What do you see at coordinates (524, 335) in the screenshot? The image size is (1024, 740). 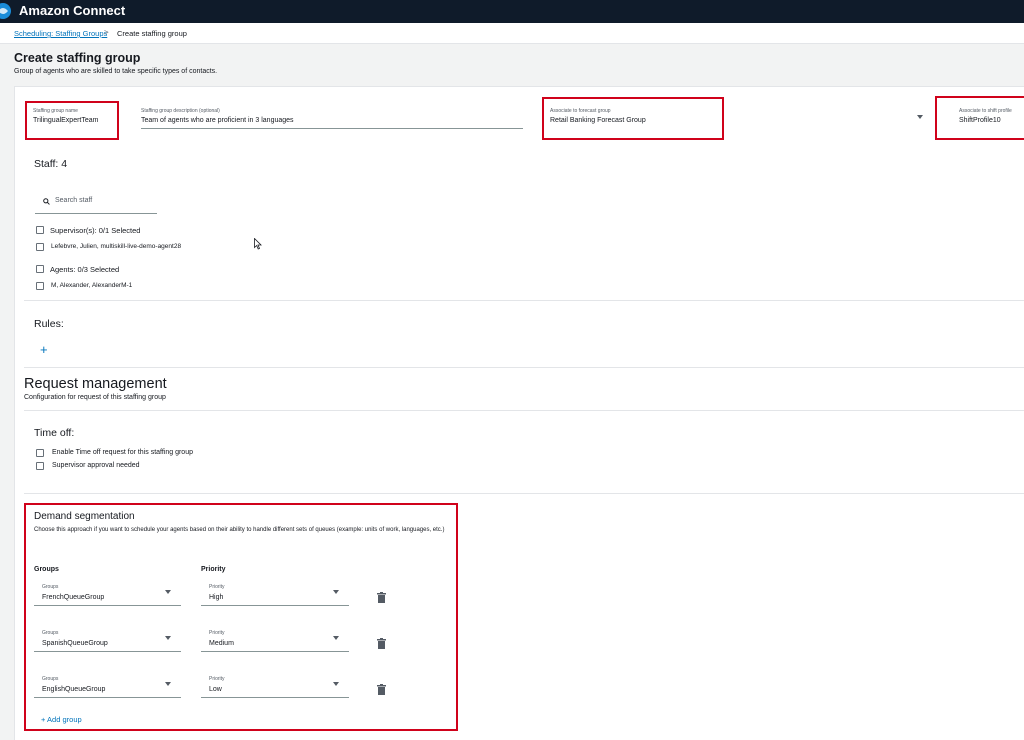 I see `rules-section: Rules: +` at bounding box center [524, 335].